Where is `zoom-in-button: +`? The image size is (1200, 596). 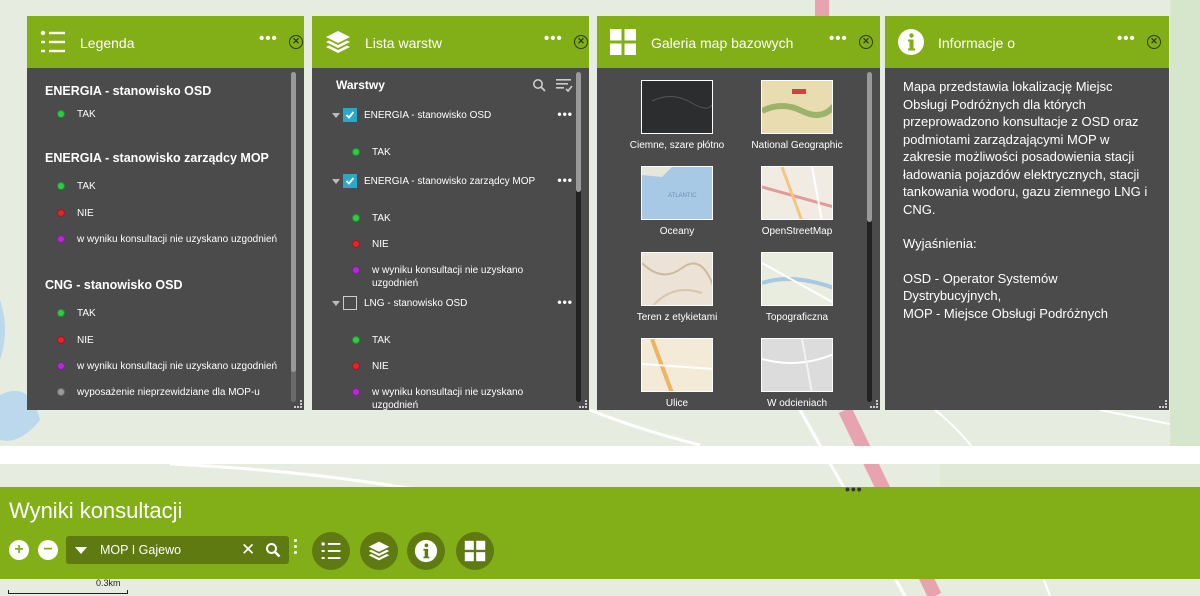 zoom-in-button: + is located at coordinates (19, 550).